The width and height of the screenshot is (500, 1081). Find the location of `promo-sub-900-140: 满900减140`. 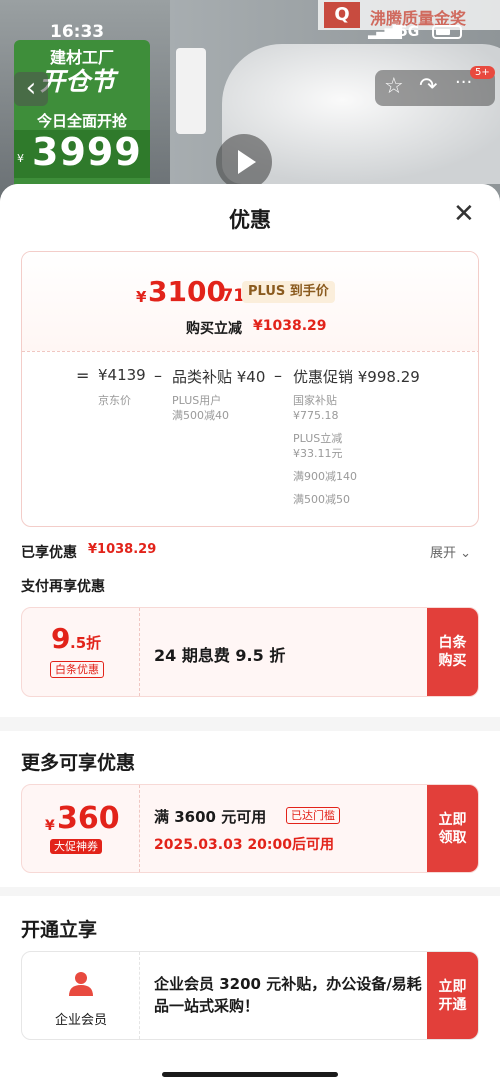

promo-sub-900-140: 满900减140 is located at coordinates (325, 476).